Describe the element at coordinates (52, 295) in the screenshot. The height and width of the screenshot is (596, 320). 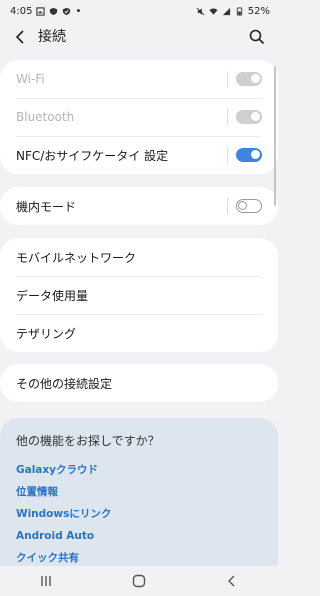
I see `data-usage-label: データ使用量` at that location.